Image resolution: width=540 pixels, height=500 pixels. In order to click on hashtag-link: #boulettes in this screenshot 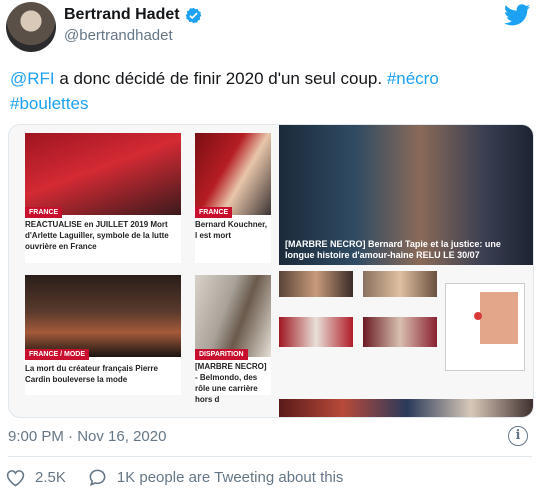, I will do `click(49, 103)`.